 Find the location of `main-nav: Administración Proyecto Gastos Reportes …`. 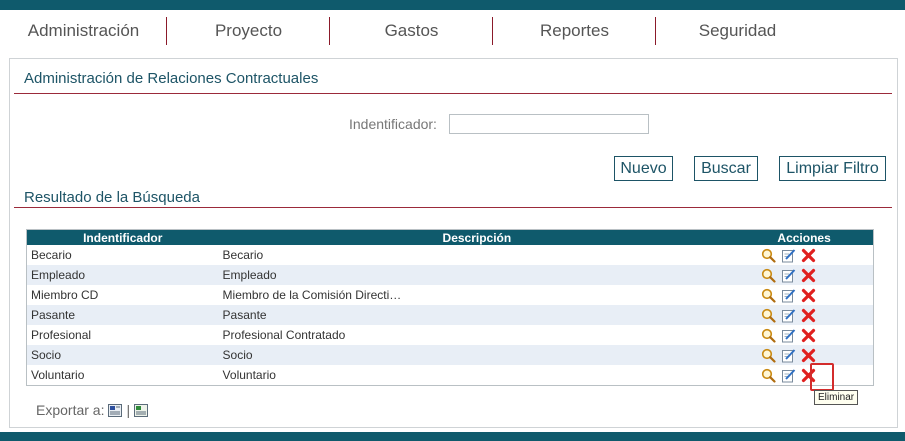

main-nav: Administración Proyecto Gastos Reportes … is located at coordinates (452, 31).